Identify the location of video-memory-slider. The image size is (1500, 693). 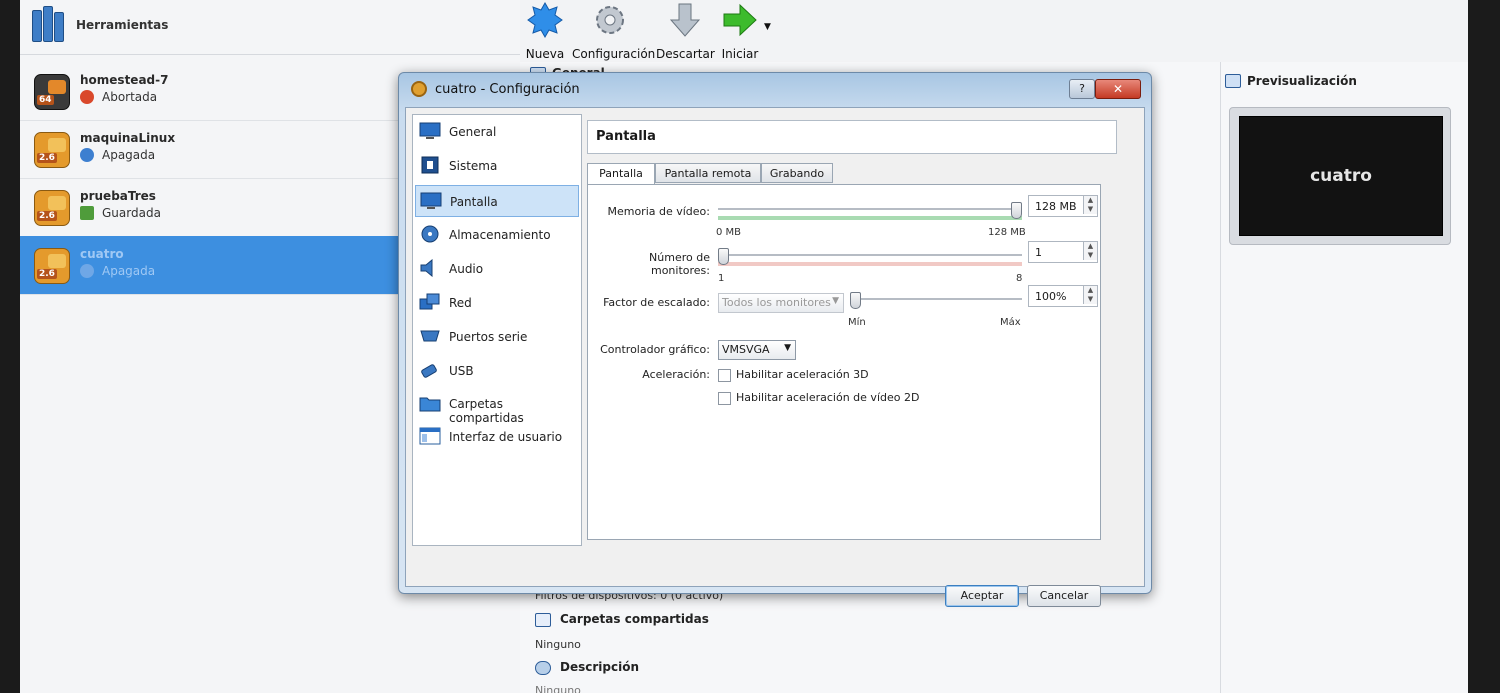
(870, 211).